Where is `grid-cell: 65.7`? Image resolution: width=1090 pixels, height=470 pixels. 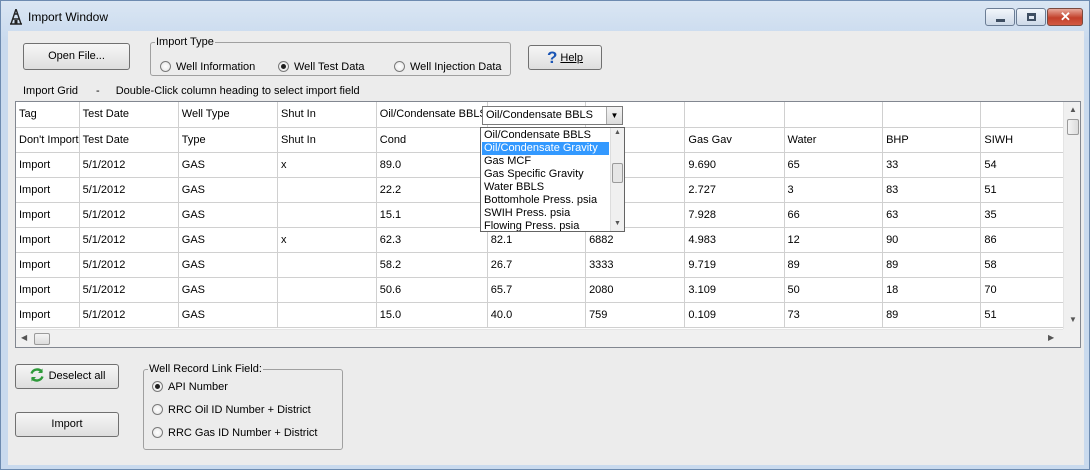
grid-cell: 65.7 is located at coordinates (537, 290).